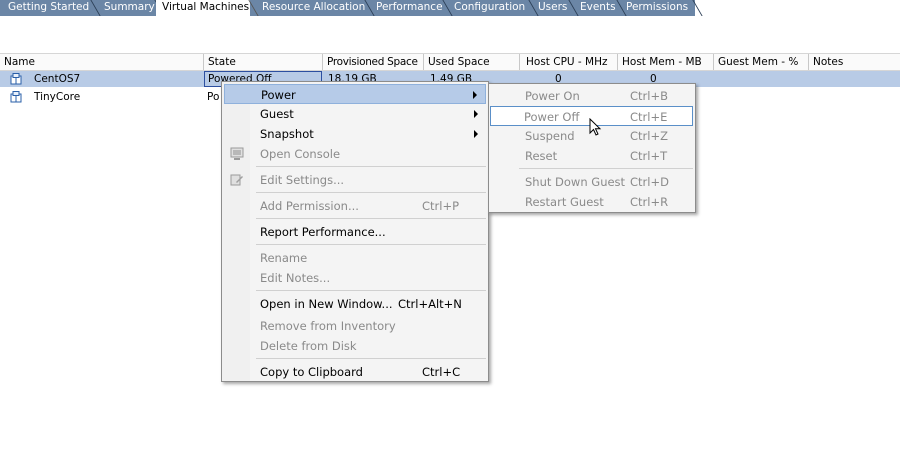 The image size is (900, 468). Describe the element at coordinates (488, 7) in the screenshot. I see `tab-configuration: Configuration` at that location.